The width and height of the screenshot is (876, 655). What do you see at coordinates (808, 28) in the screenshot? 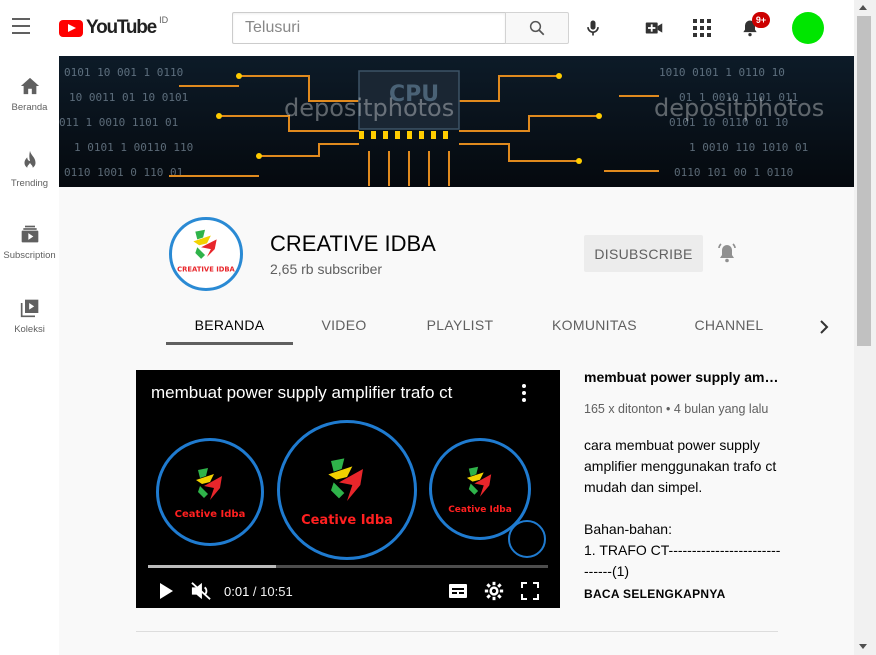
I see `user-avatar` at bounding box center [808, 28].